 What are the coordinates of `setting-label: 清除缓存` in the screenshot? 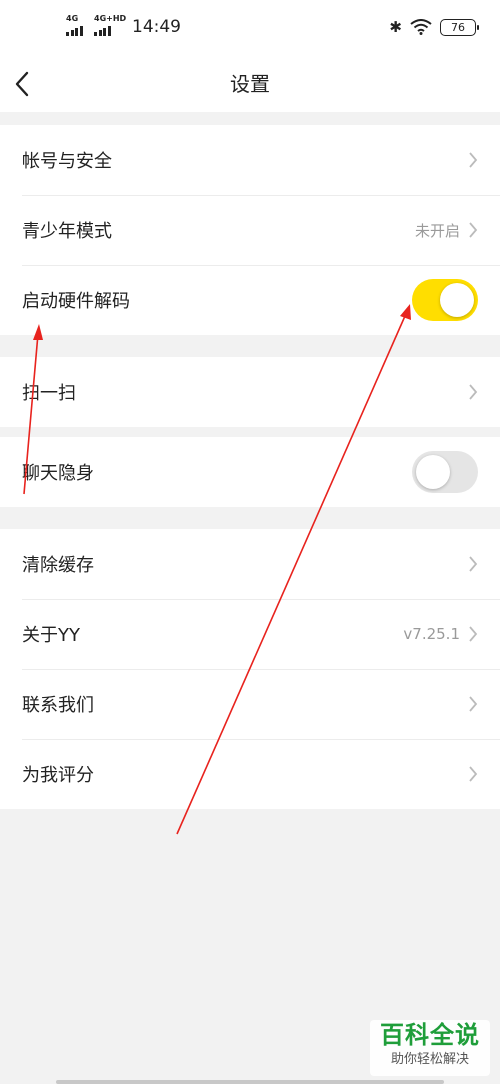 It's located at (58, 565).